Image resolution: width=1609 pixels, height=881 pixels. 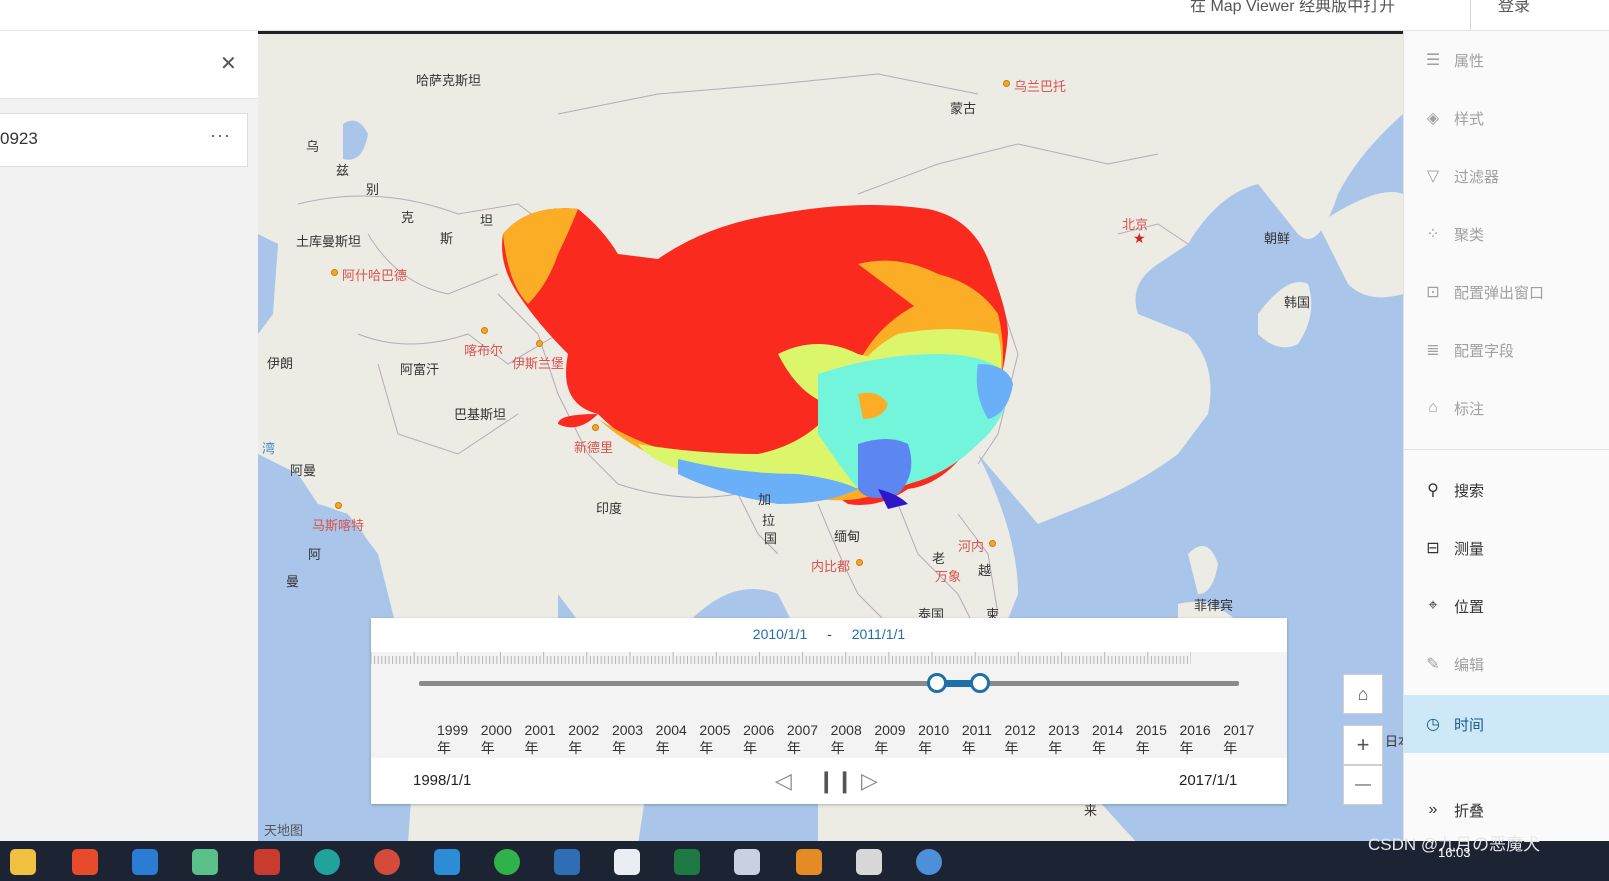 I want to click on map-label: 国, so click(x=771, y=538).